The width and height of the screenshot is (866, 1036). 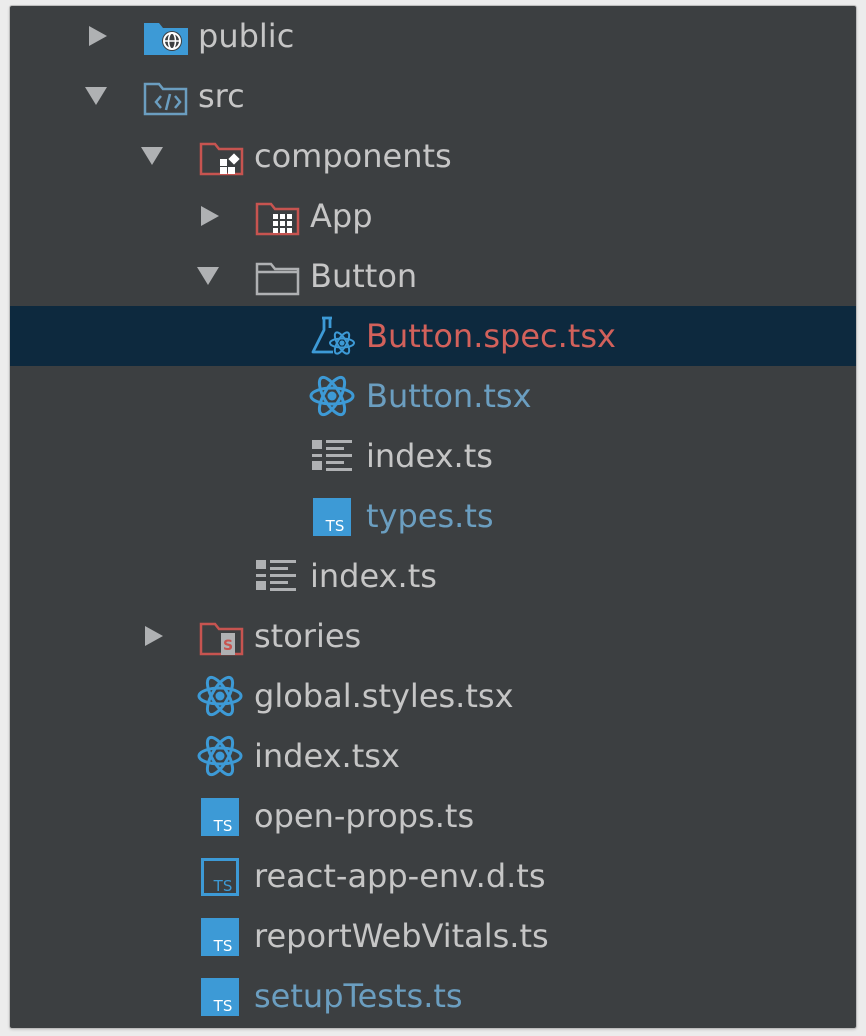 I want to click on tree-item-label: public, so click(x=246, y=36).